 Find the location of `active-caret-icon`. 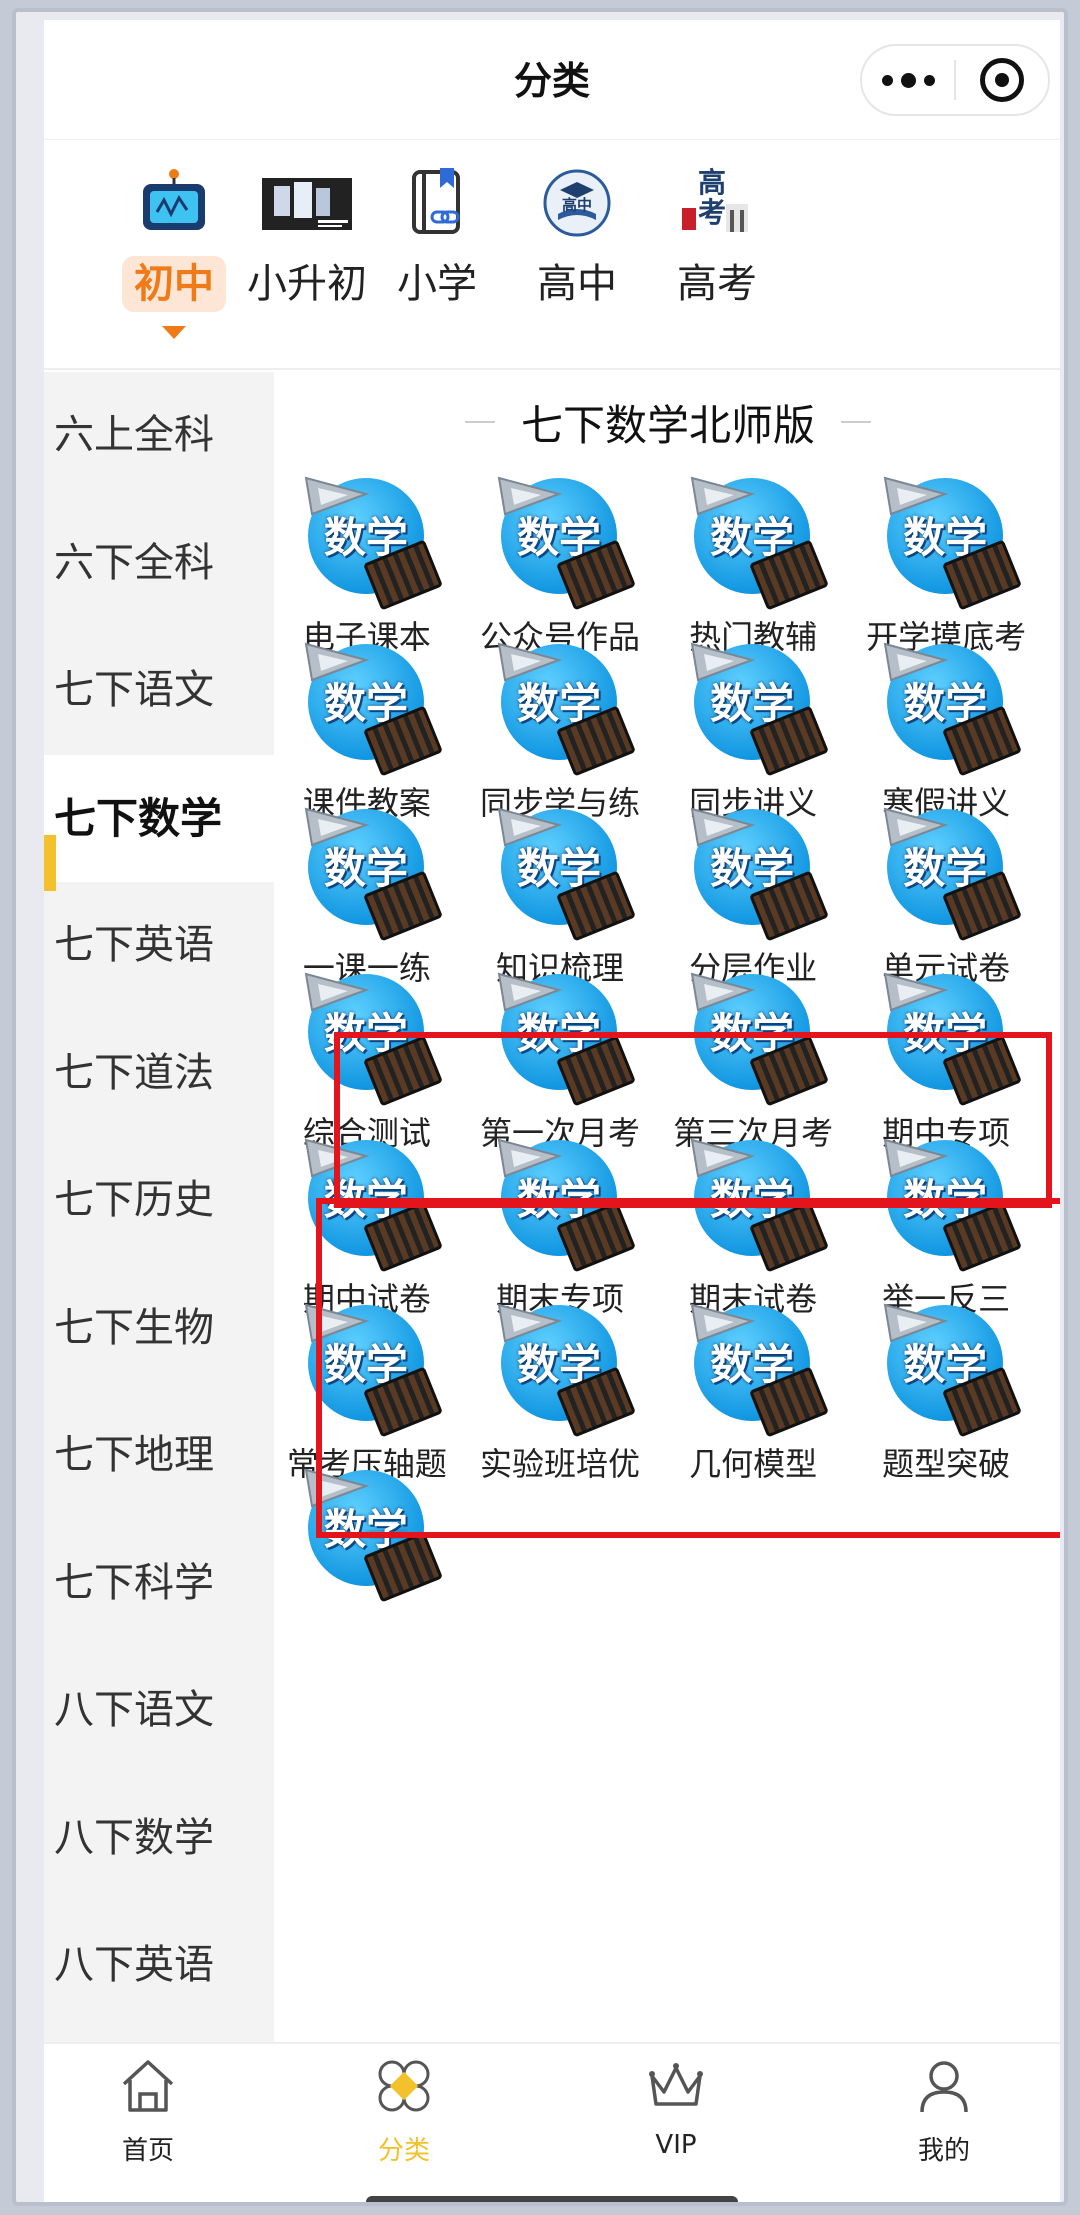

active-caret-icon is located at coordinates (174, 332).